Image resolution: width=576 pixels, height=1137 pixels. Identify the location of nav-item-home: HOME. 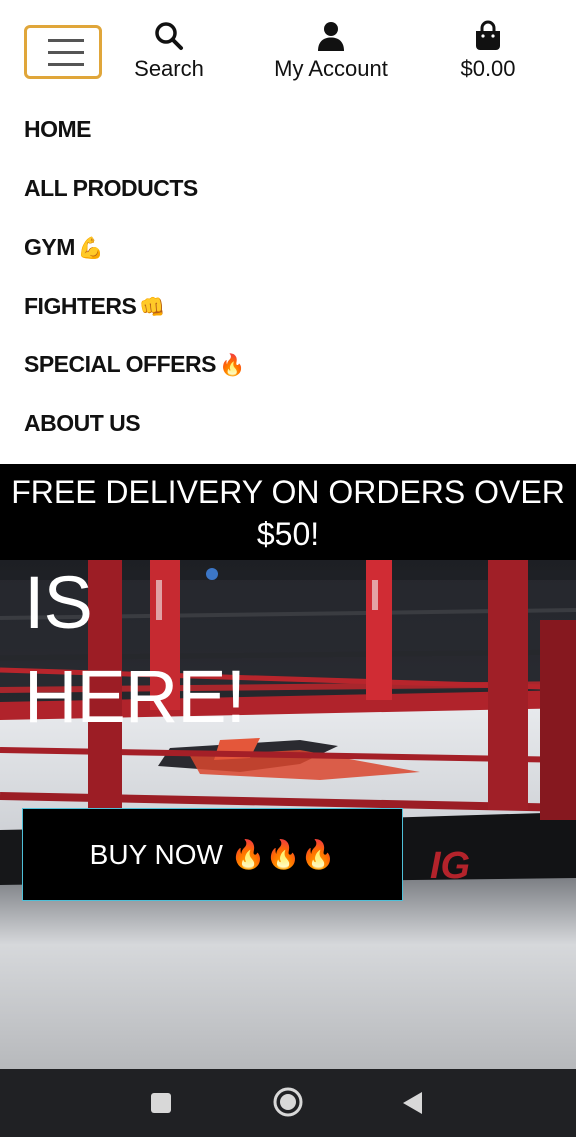
(58, 129).